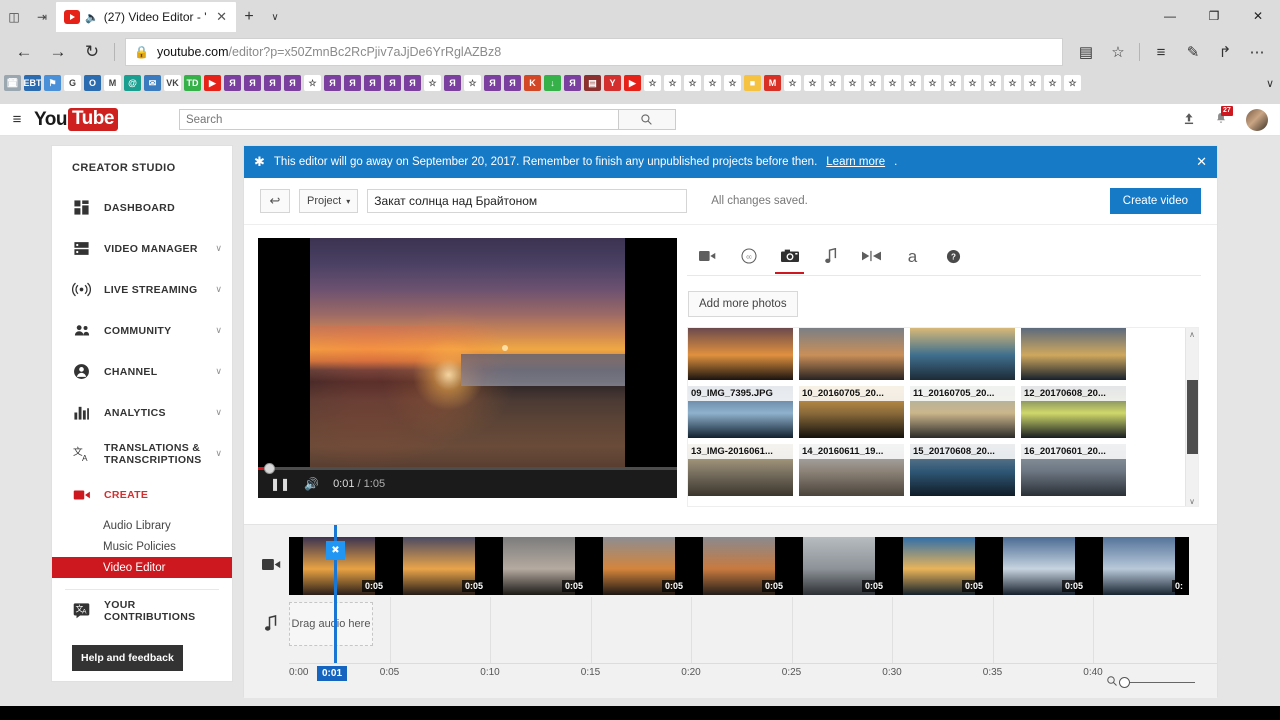 The image size is (1280, 720). Describe the element at coordinates (142, 453) in the screenshot. I see `sidebar-item-translations: 文A TRANSLATIONS & TRANSCRIPTIONS ∨` at that location.